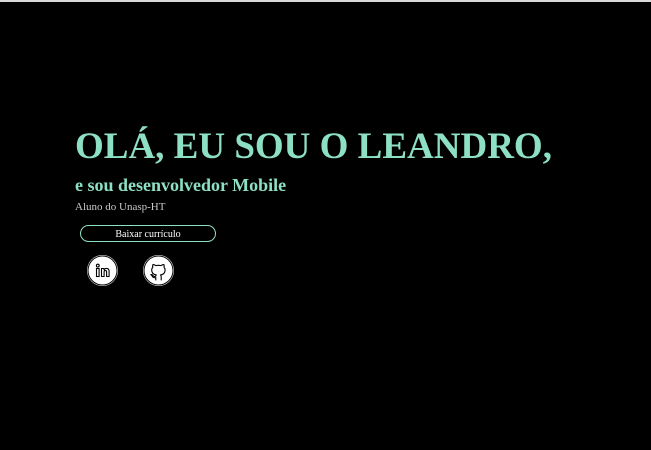 This screenshot has height=450, width=651. Describe the element at coordinates (120, 207) in the screenshot. I see `hero-tagline: Aluno do Unasp-HT` at that location.